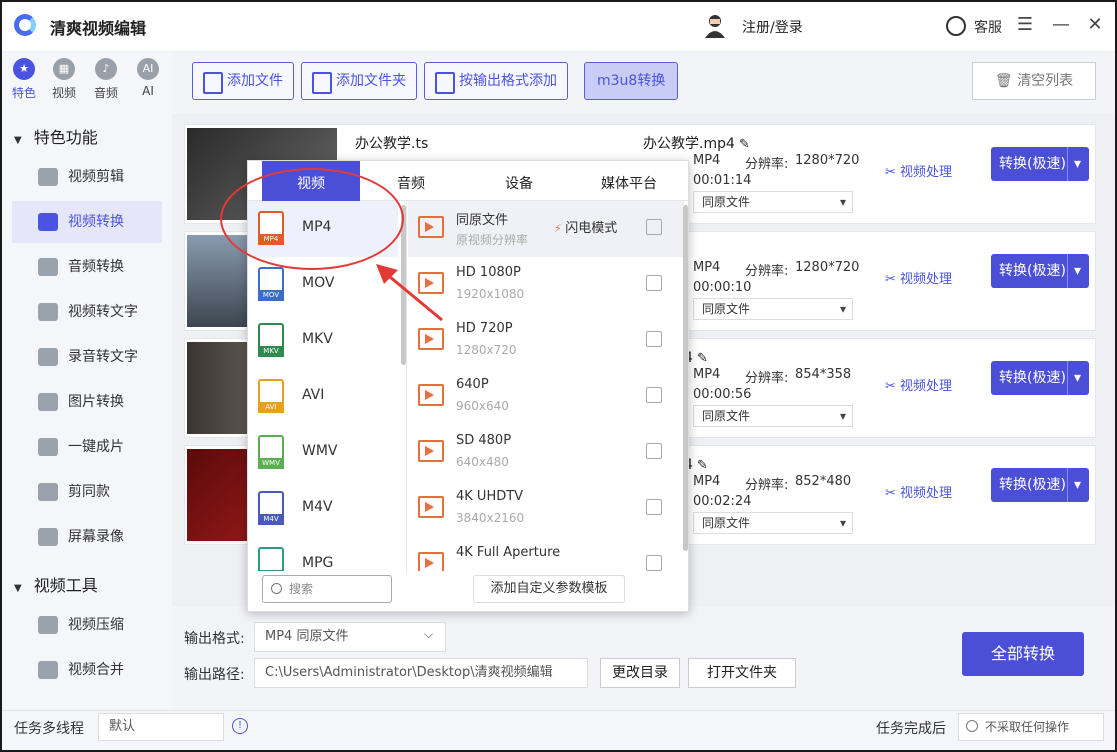 This screenshot has width=1117, height=752. What do you see at coordinates (742, 673) in the screenshot?
I see `open-folder-button: 打开文件夹` at bounding box center [742, 673].